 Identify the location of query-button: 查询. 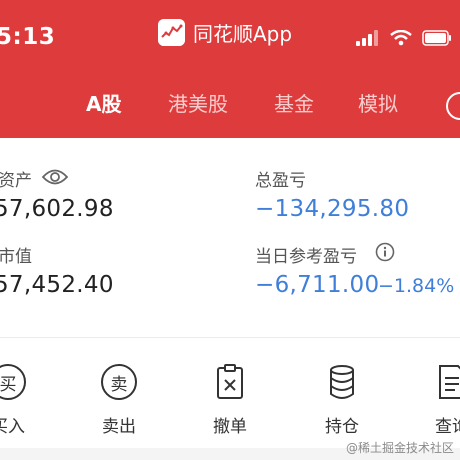
(436, 399).